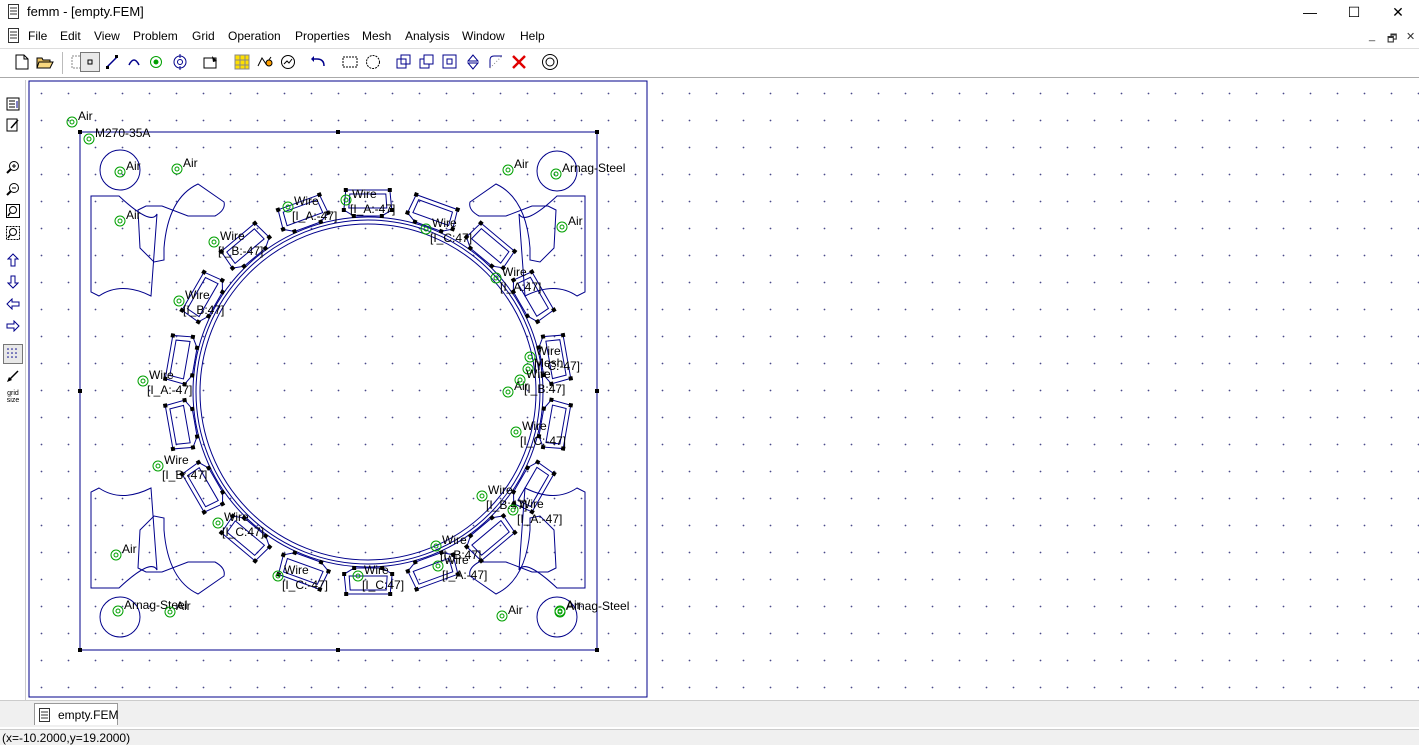 The width and height of the screenshot is (1419, 745). What do you see at coordinates (13, 125) in the screenshot?
I see `edit-icon` at bounding box center [13, 125].